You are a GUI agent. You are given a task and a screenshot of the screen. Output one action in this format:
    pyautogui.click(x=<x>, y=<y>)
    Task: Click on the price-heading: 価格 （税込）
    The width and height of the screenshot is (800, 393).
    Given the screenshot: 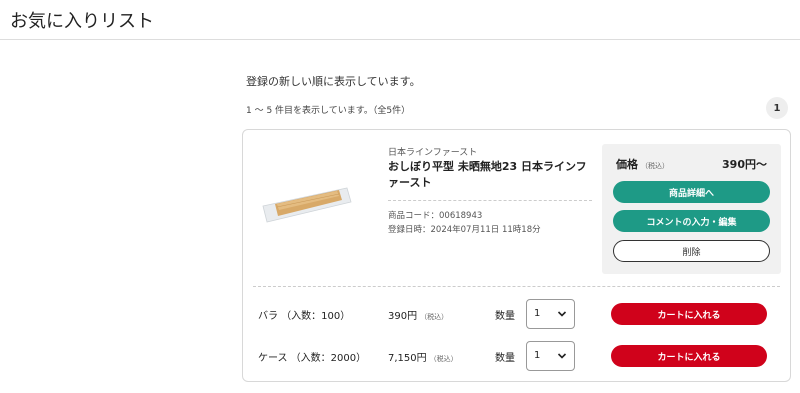 What is the action you would take?
    pyautogui.click(x=642, y=164)
    